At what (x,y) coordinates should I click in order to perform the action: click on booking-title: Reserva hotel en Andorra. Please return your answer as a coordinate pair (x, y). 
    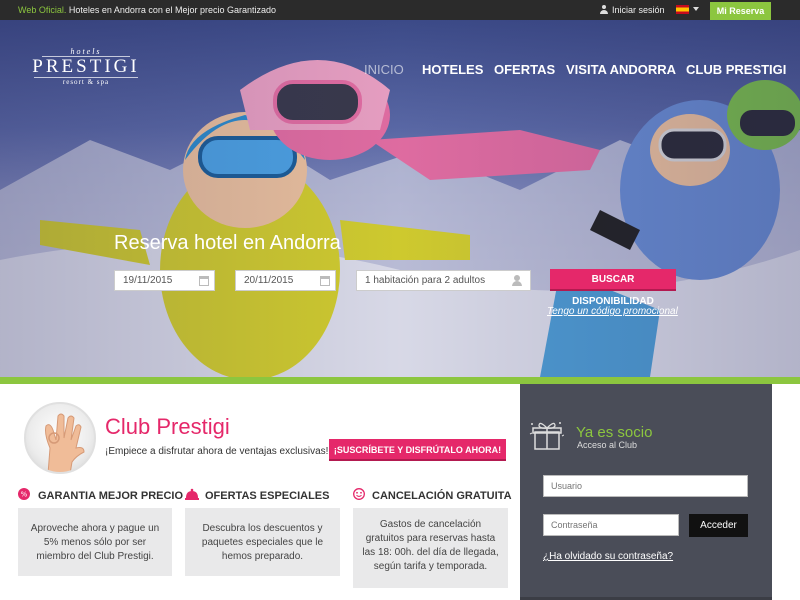
    Looking at the image, I should click on (227, 243).